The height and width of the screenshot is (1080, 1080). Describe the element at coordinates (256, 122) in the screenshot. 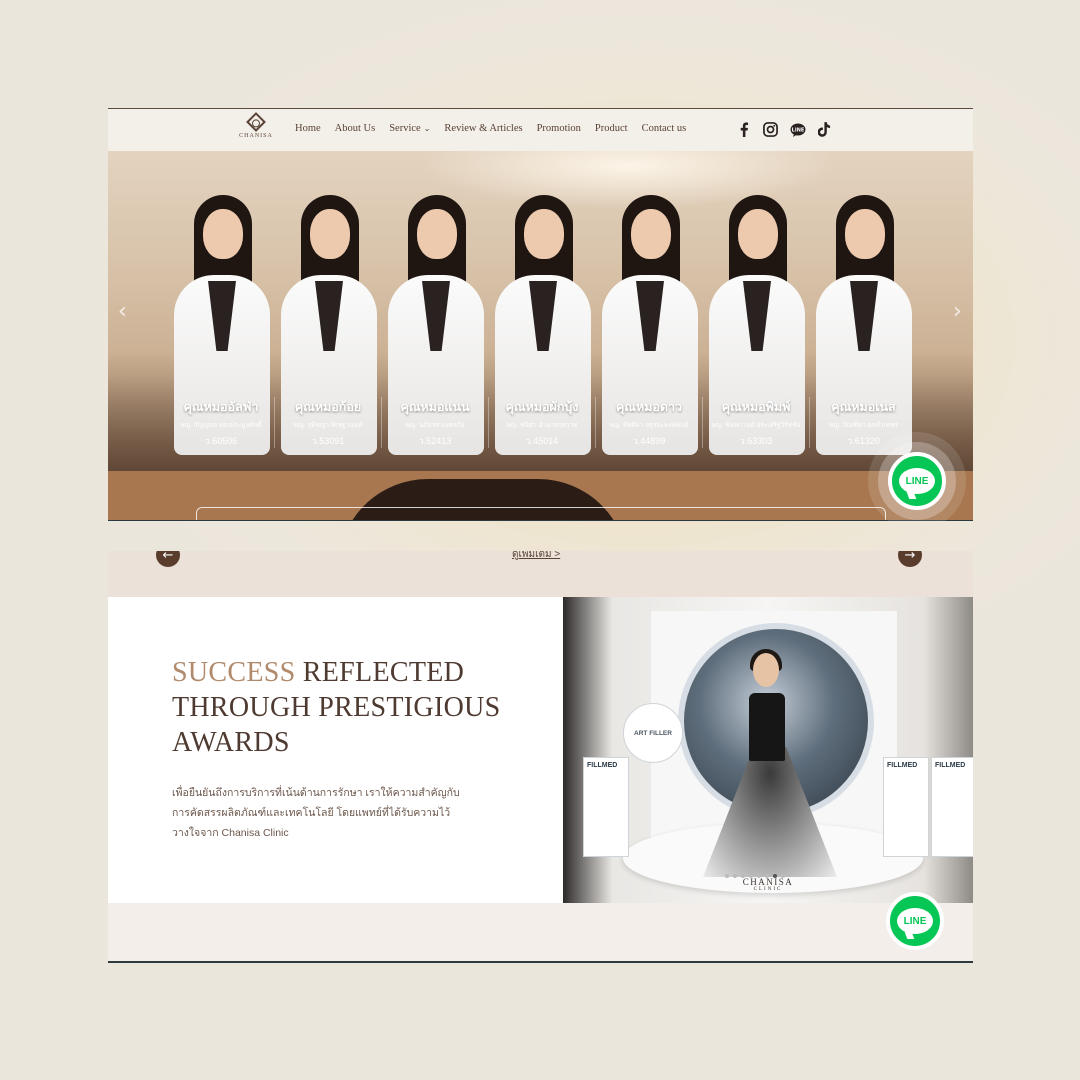

I see `logo-mark-icon` at that location.